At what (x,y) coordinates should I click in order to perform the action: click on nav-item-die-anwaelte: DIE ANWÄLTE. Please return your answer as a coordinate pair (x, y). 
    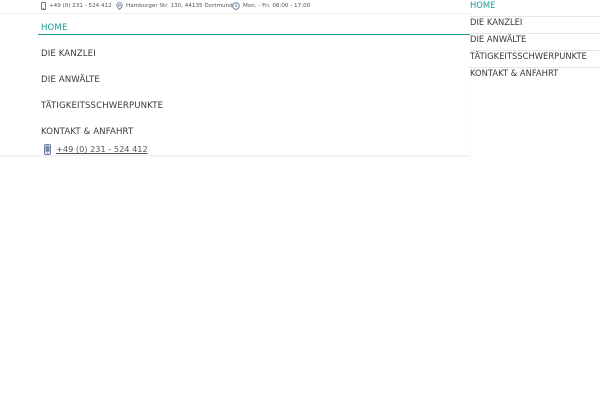
    Looking at the image, I should click on (70, 80).